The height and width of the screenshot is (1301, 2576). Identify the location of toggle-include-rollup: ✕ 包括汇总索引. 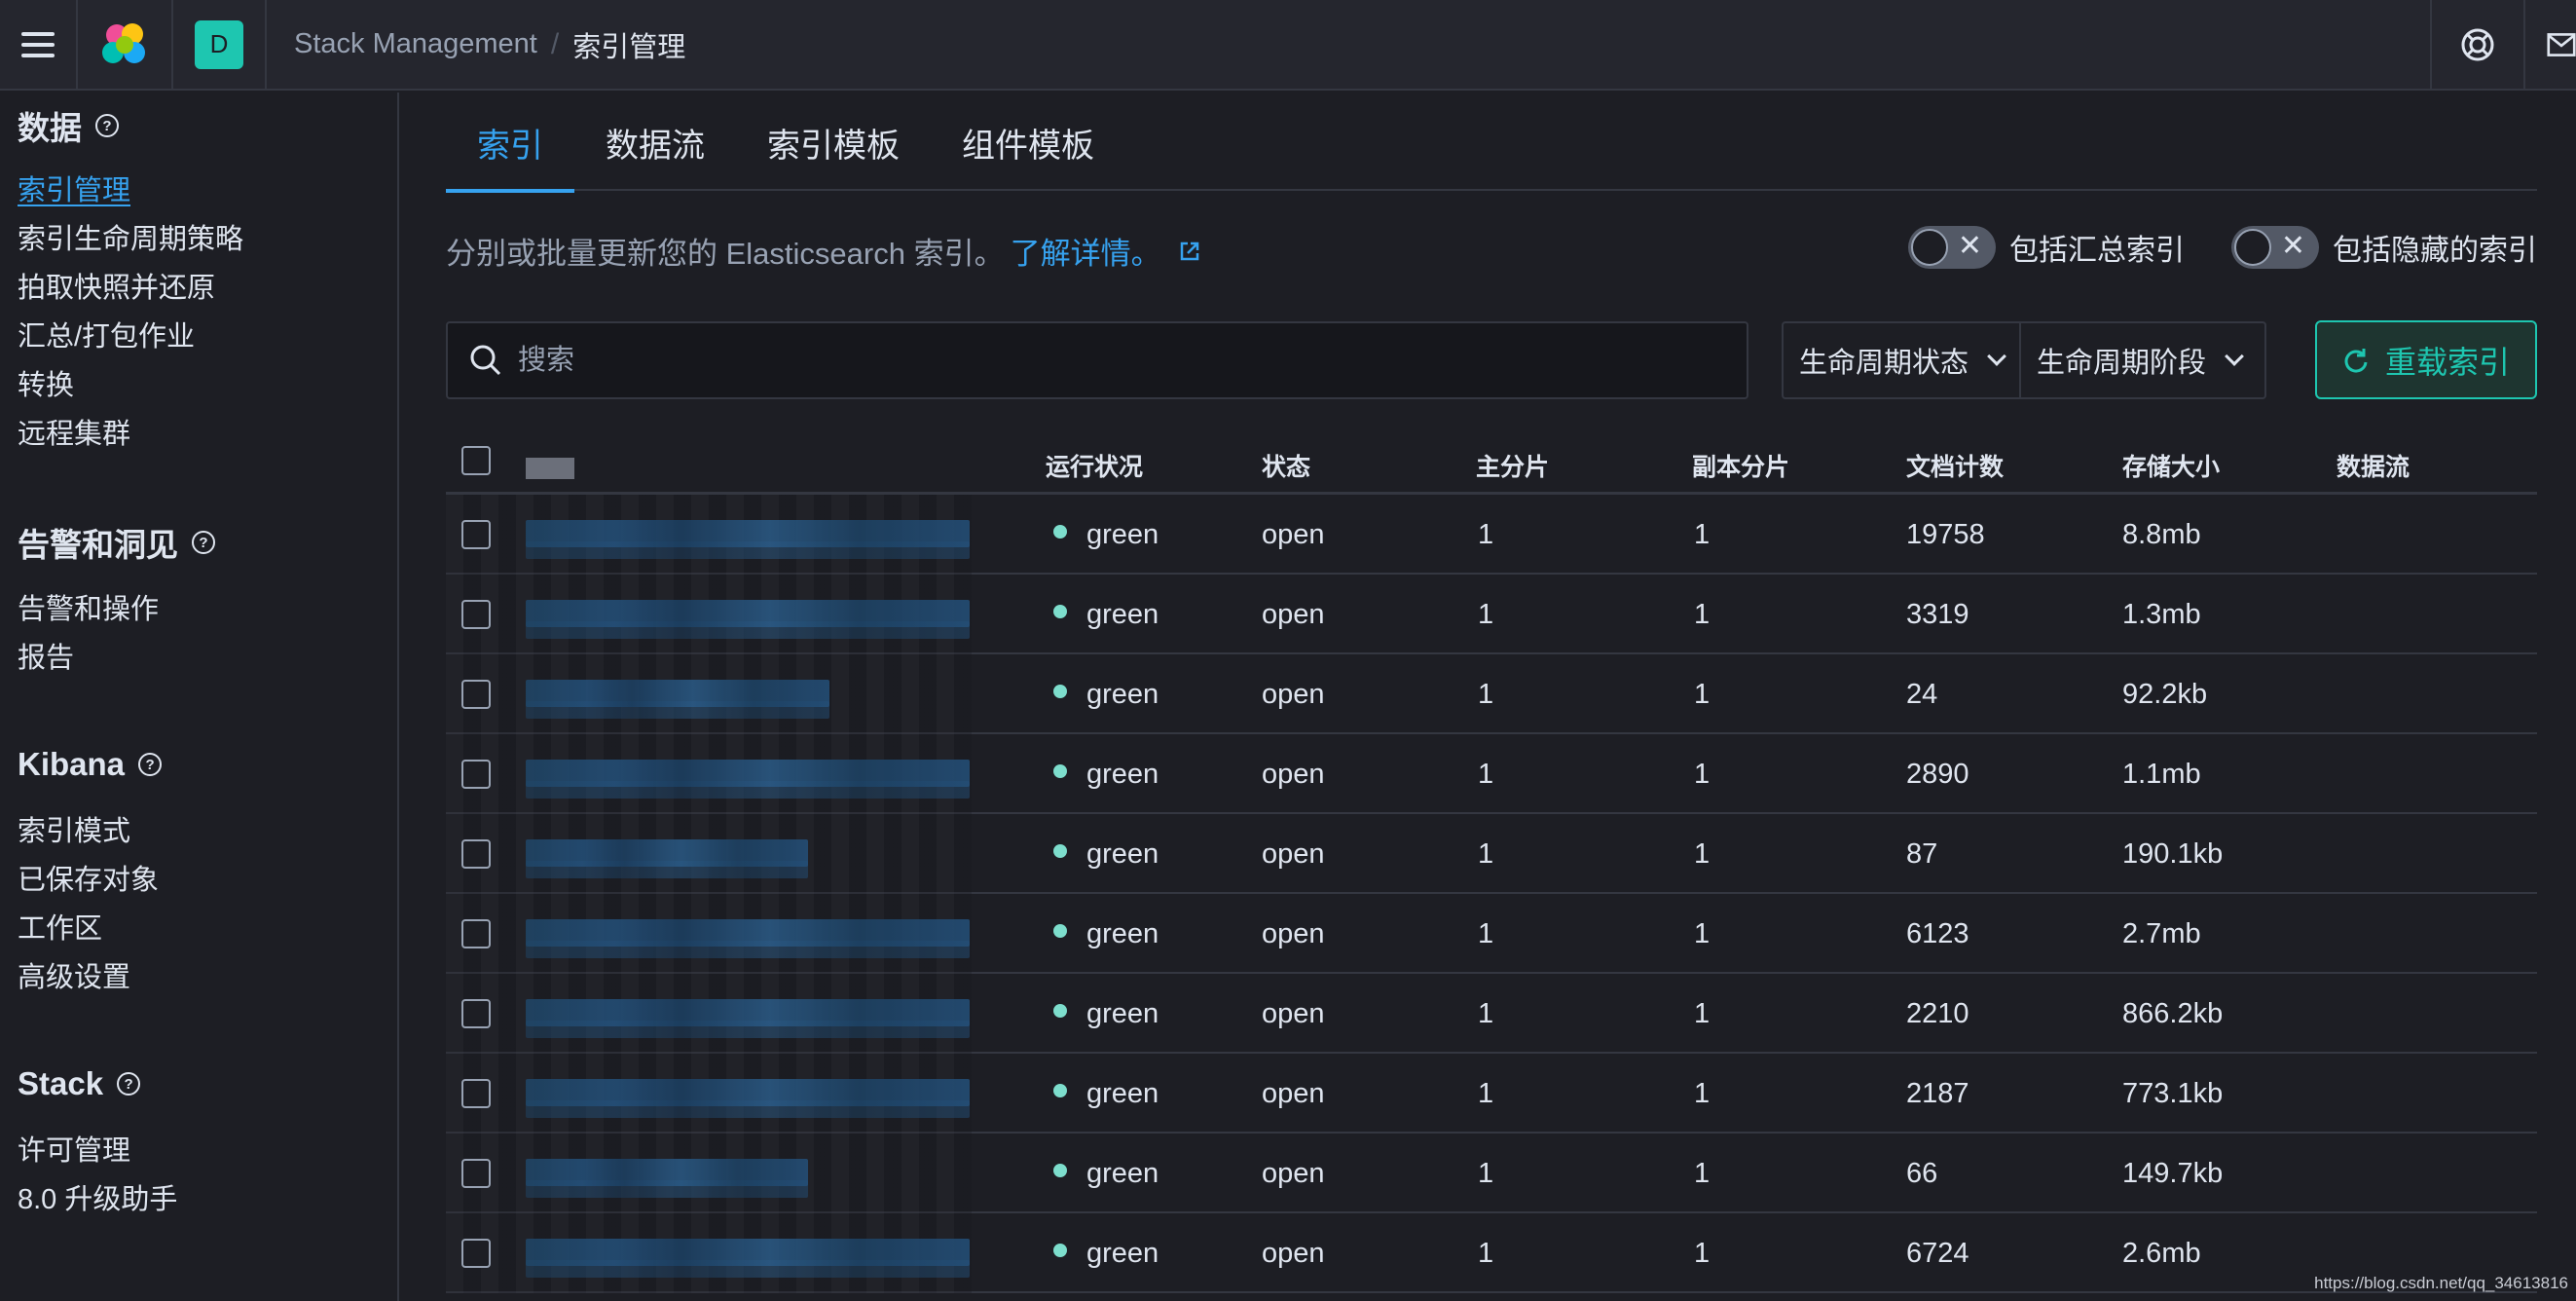
(2046, 247).